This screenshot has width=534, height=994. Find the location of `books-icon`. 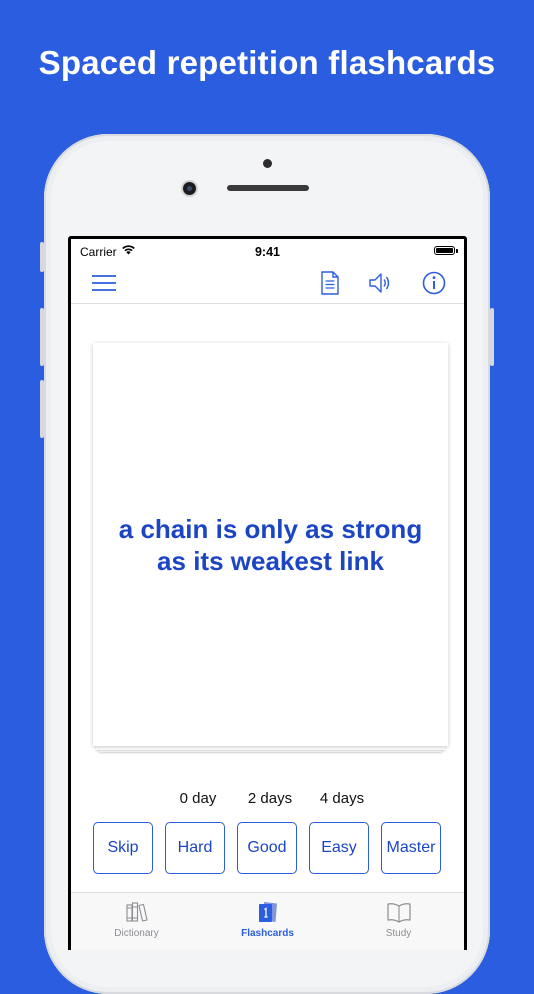

books-icon is located at coordinates (137, 912).